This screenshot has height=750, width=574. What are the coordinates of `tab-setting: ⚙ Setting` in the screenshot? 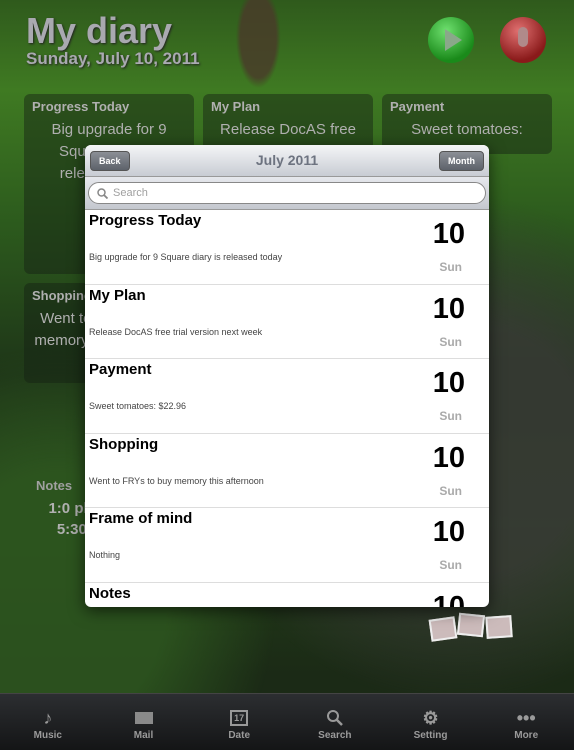 It's located at (431, 722).